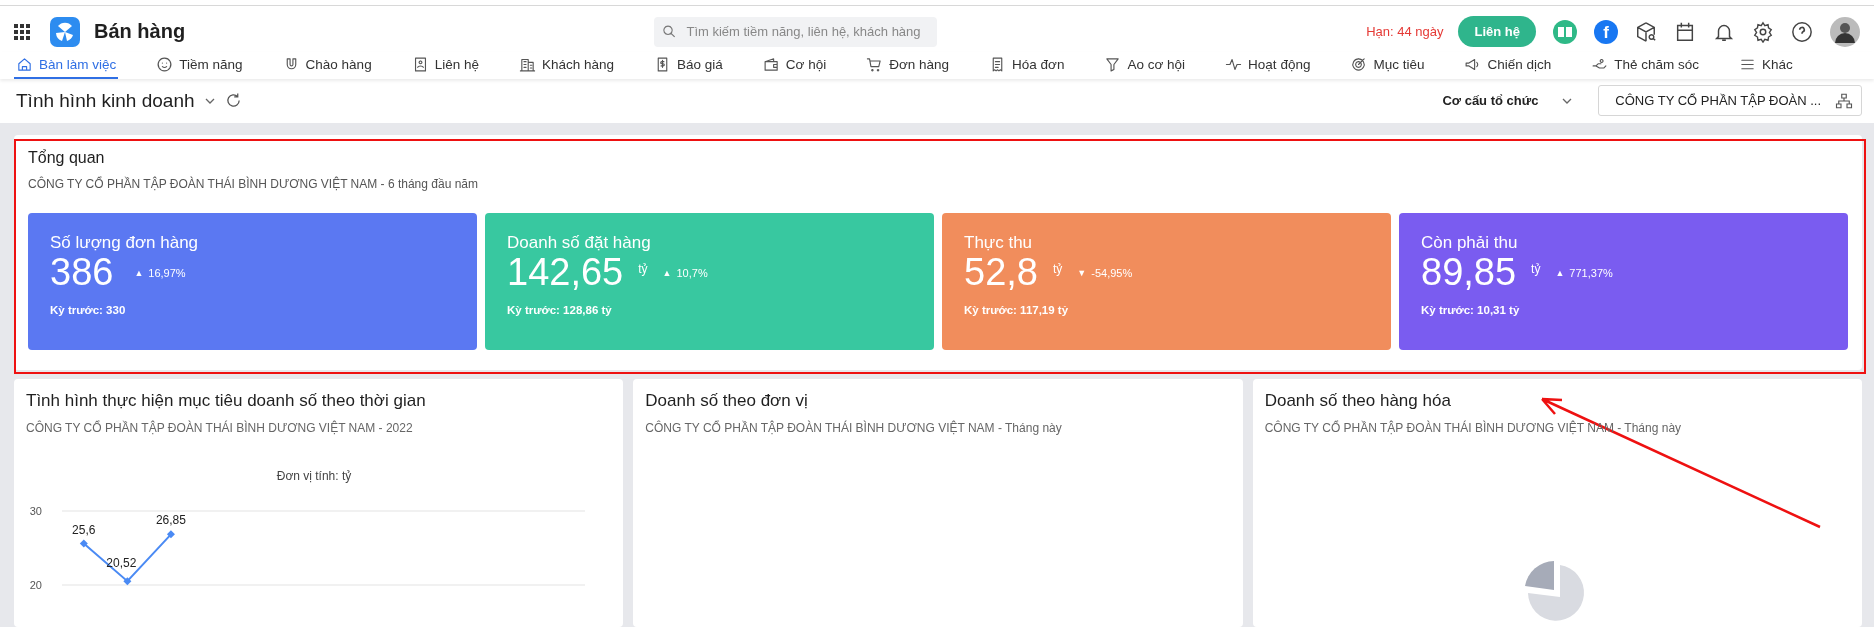 This screenshot has width=1874, height=627. What do you see at coordinates (22, 31) in the screenshot?
I see `app-grid-icon` at bounding box center [22, 31].